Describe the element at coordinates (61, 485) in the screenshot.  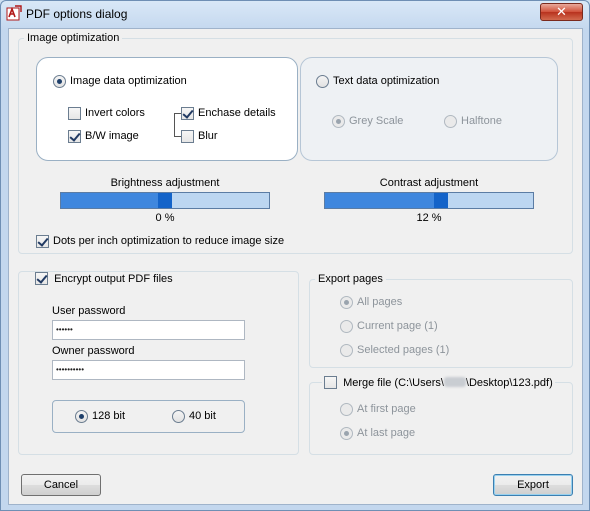
I see `cancel-button: Cancel` at that location.